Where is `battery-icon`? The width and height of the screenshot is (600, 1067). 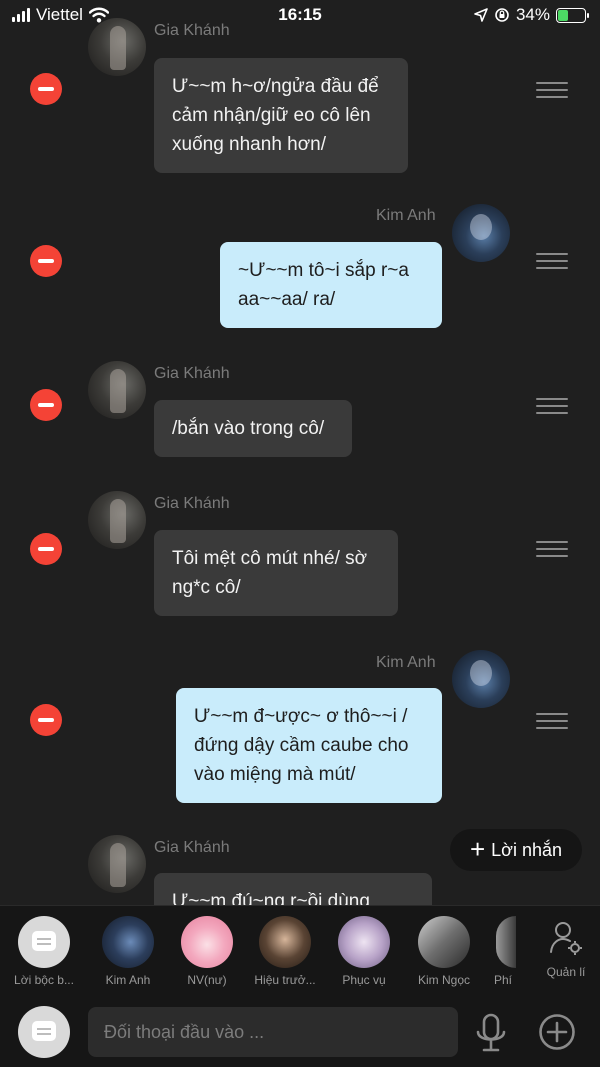
battery-icon is located at coordinates (572, 15).